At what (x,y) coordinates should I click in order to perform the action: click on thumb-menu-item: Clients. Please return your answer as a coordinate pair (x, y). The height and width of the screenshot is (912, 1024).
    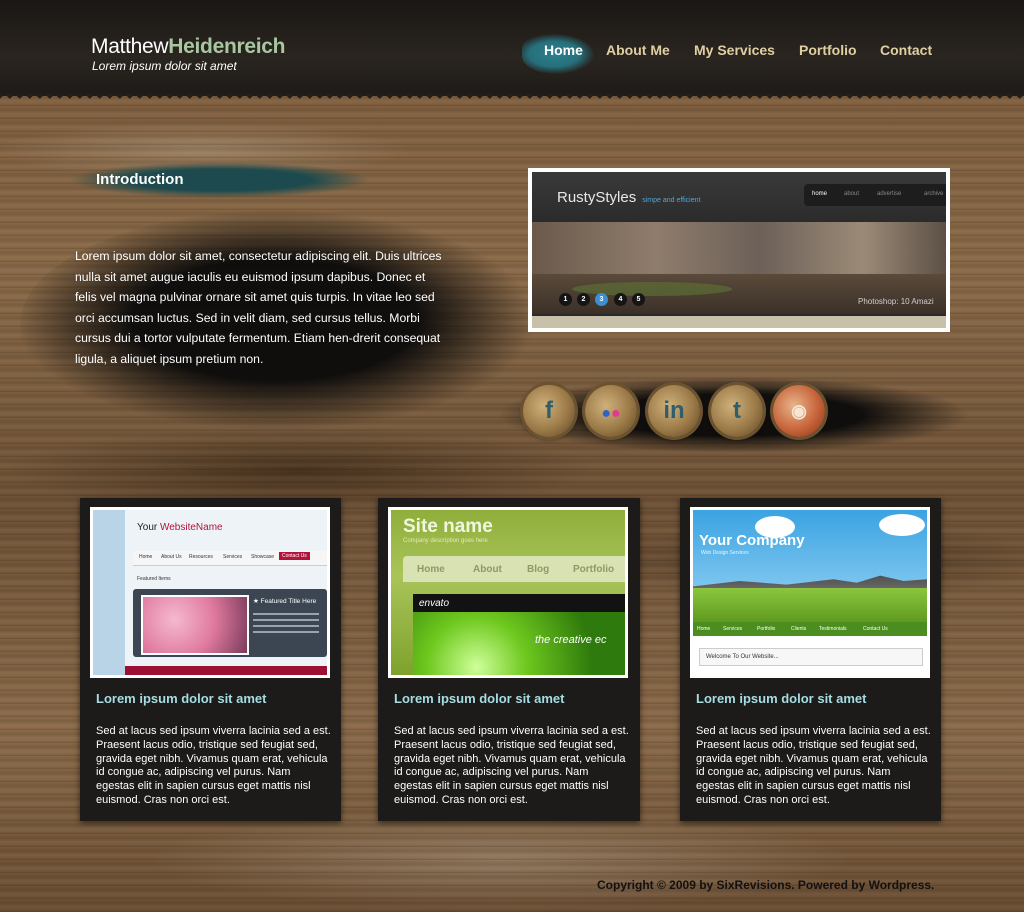
    Looking at the image, I should click on (799, 629).